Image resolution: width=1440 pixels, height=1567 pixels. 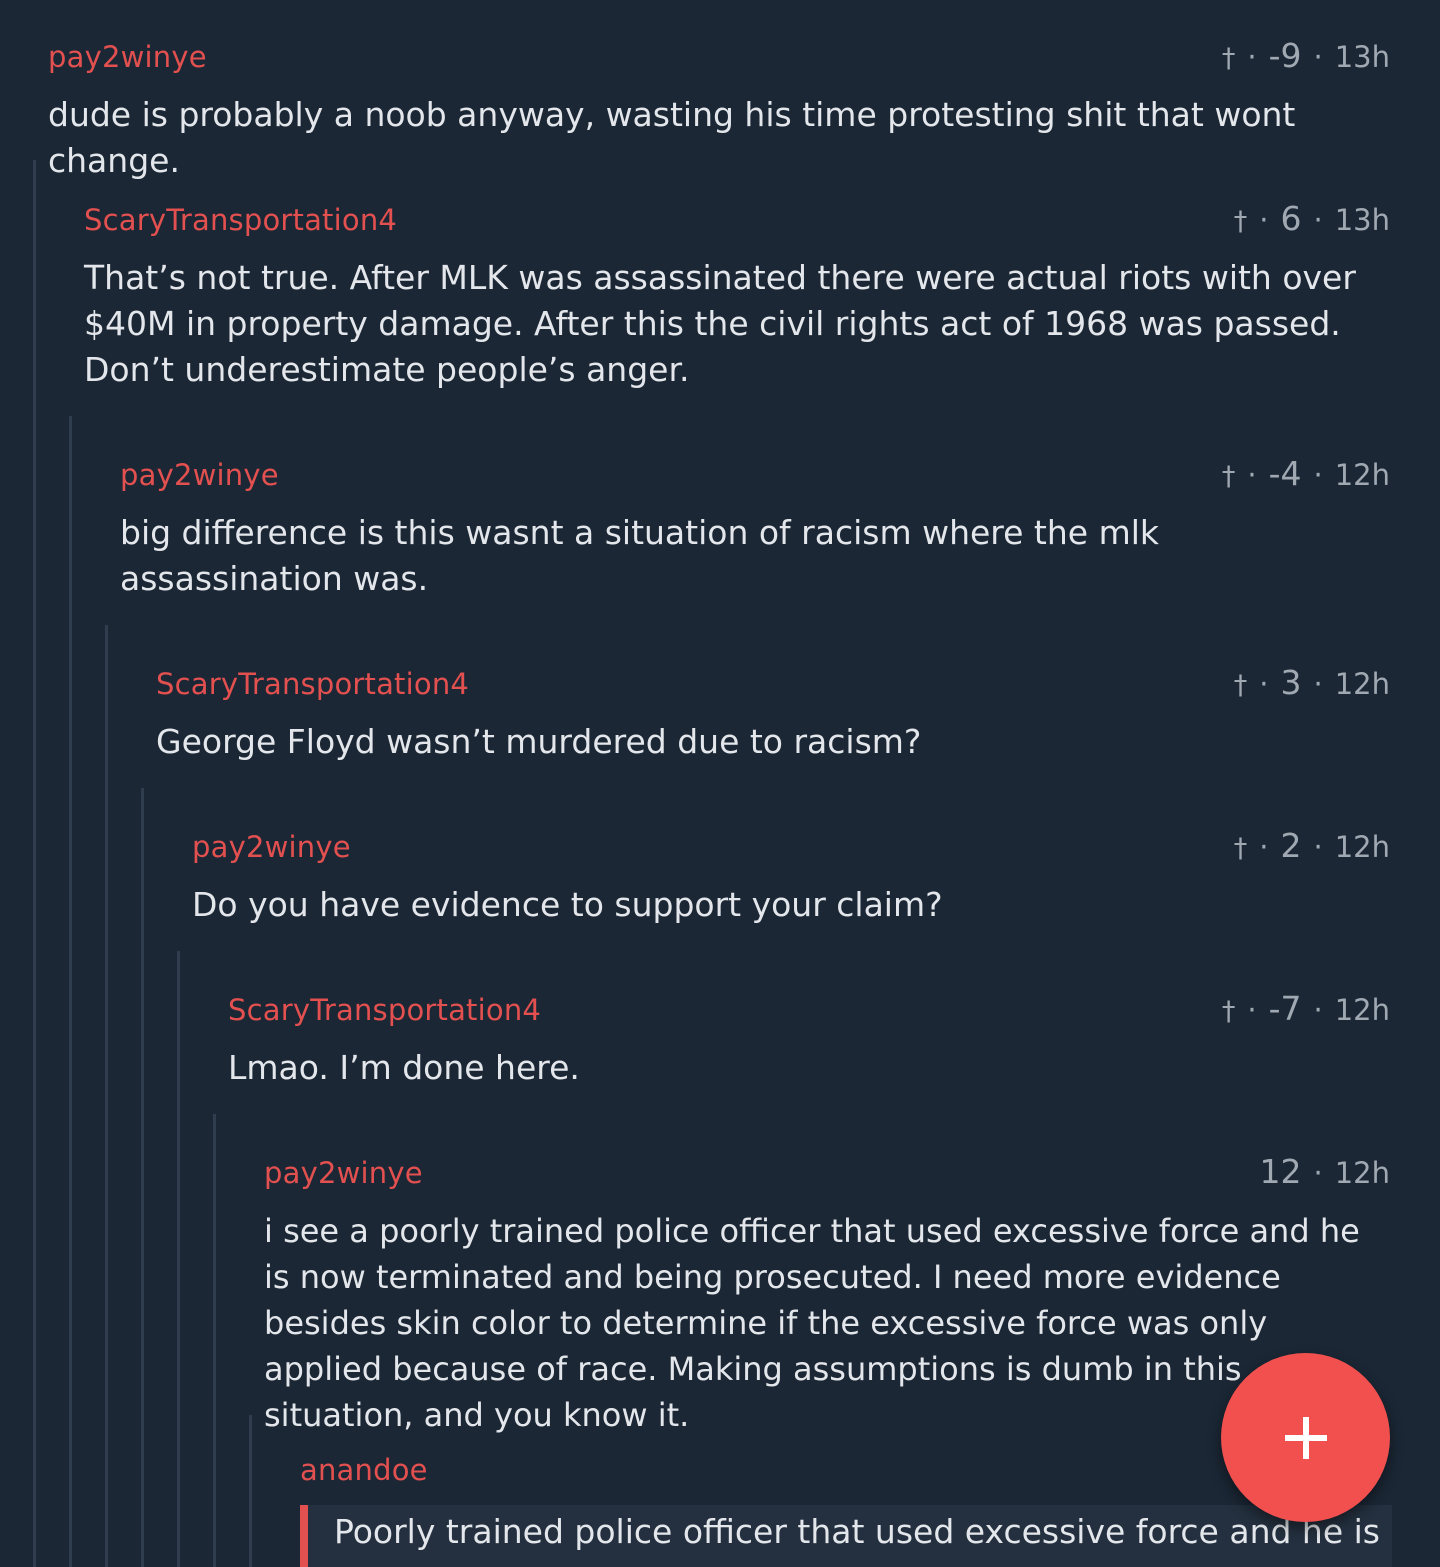 I want to click on plus-icon, so click(x=1305, y=1437).